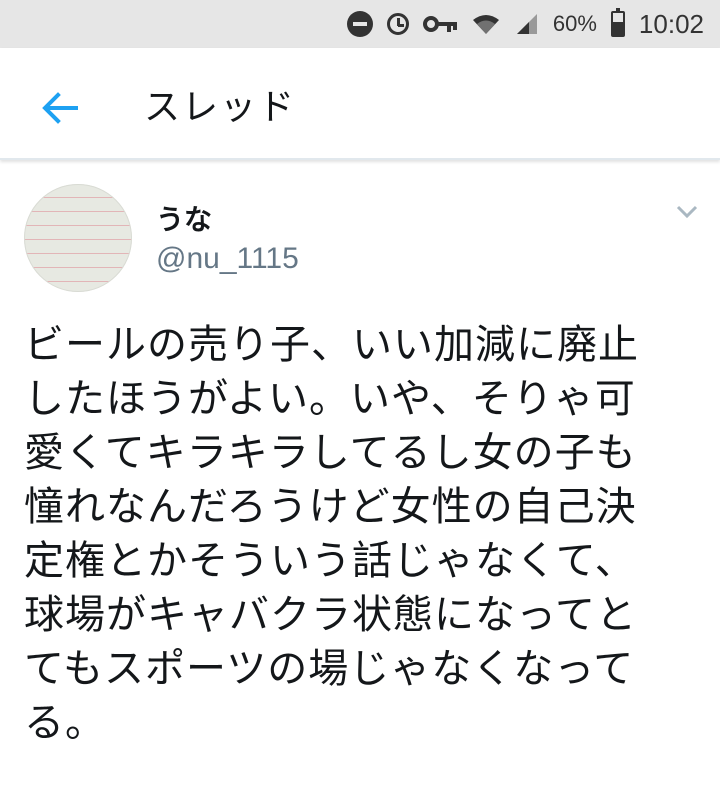 Image resolution: width=720 pixels, height=786 pixels. Describe the element at coordinates (330, 507) in the screenshot. I see `tweet-text-line: 憧れなんだろうけど女性の自己決` at that location.